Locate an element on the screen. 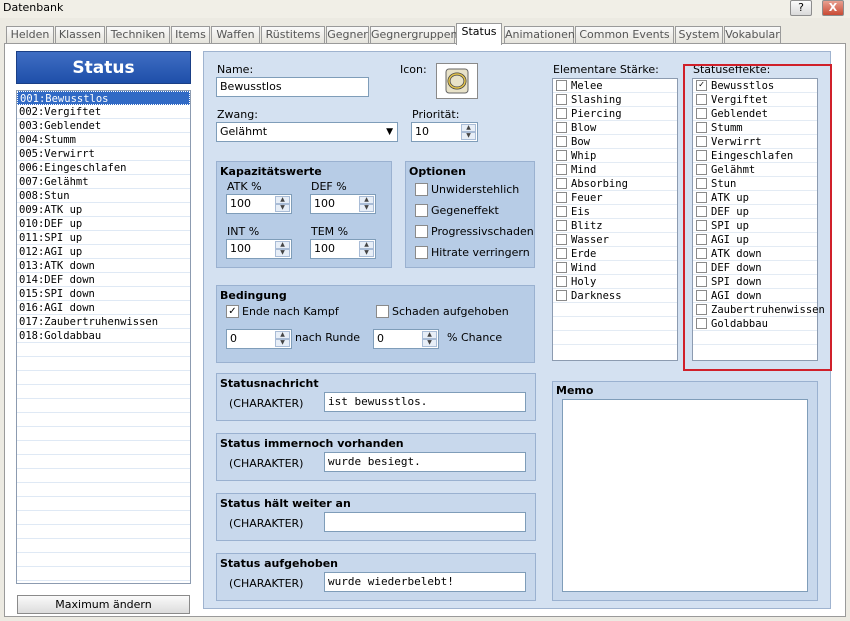  change-maximum-button: Maximum ändern is located at coordinates (103, 604).